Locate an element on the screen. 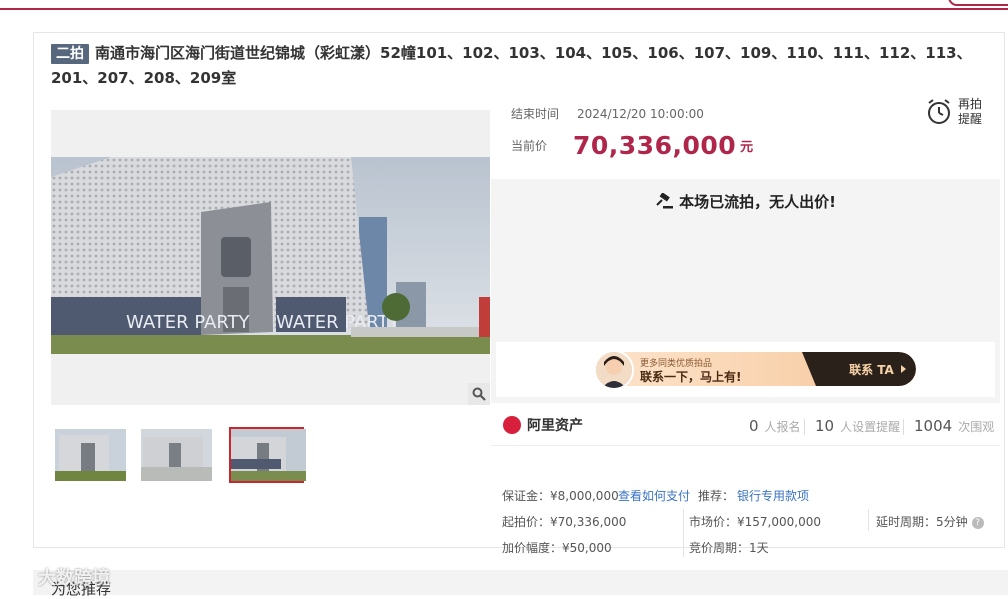  ali-assets-logo-icon is located at coordinates (512, 425).